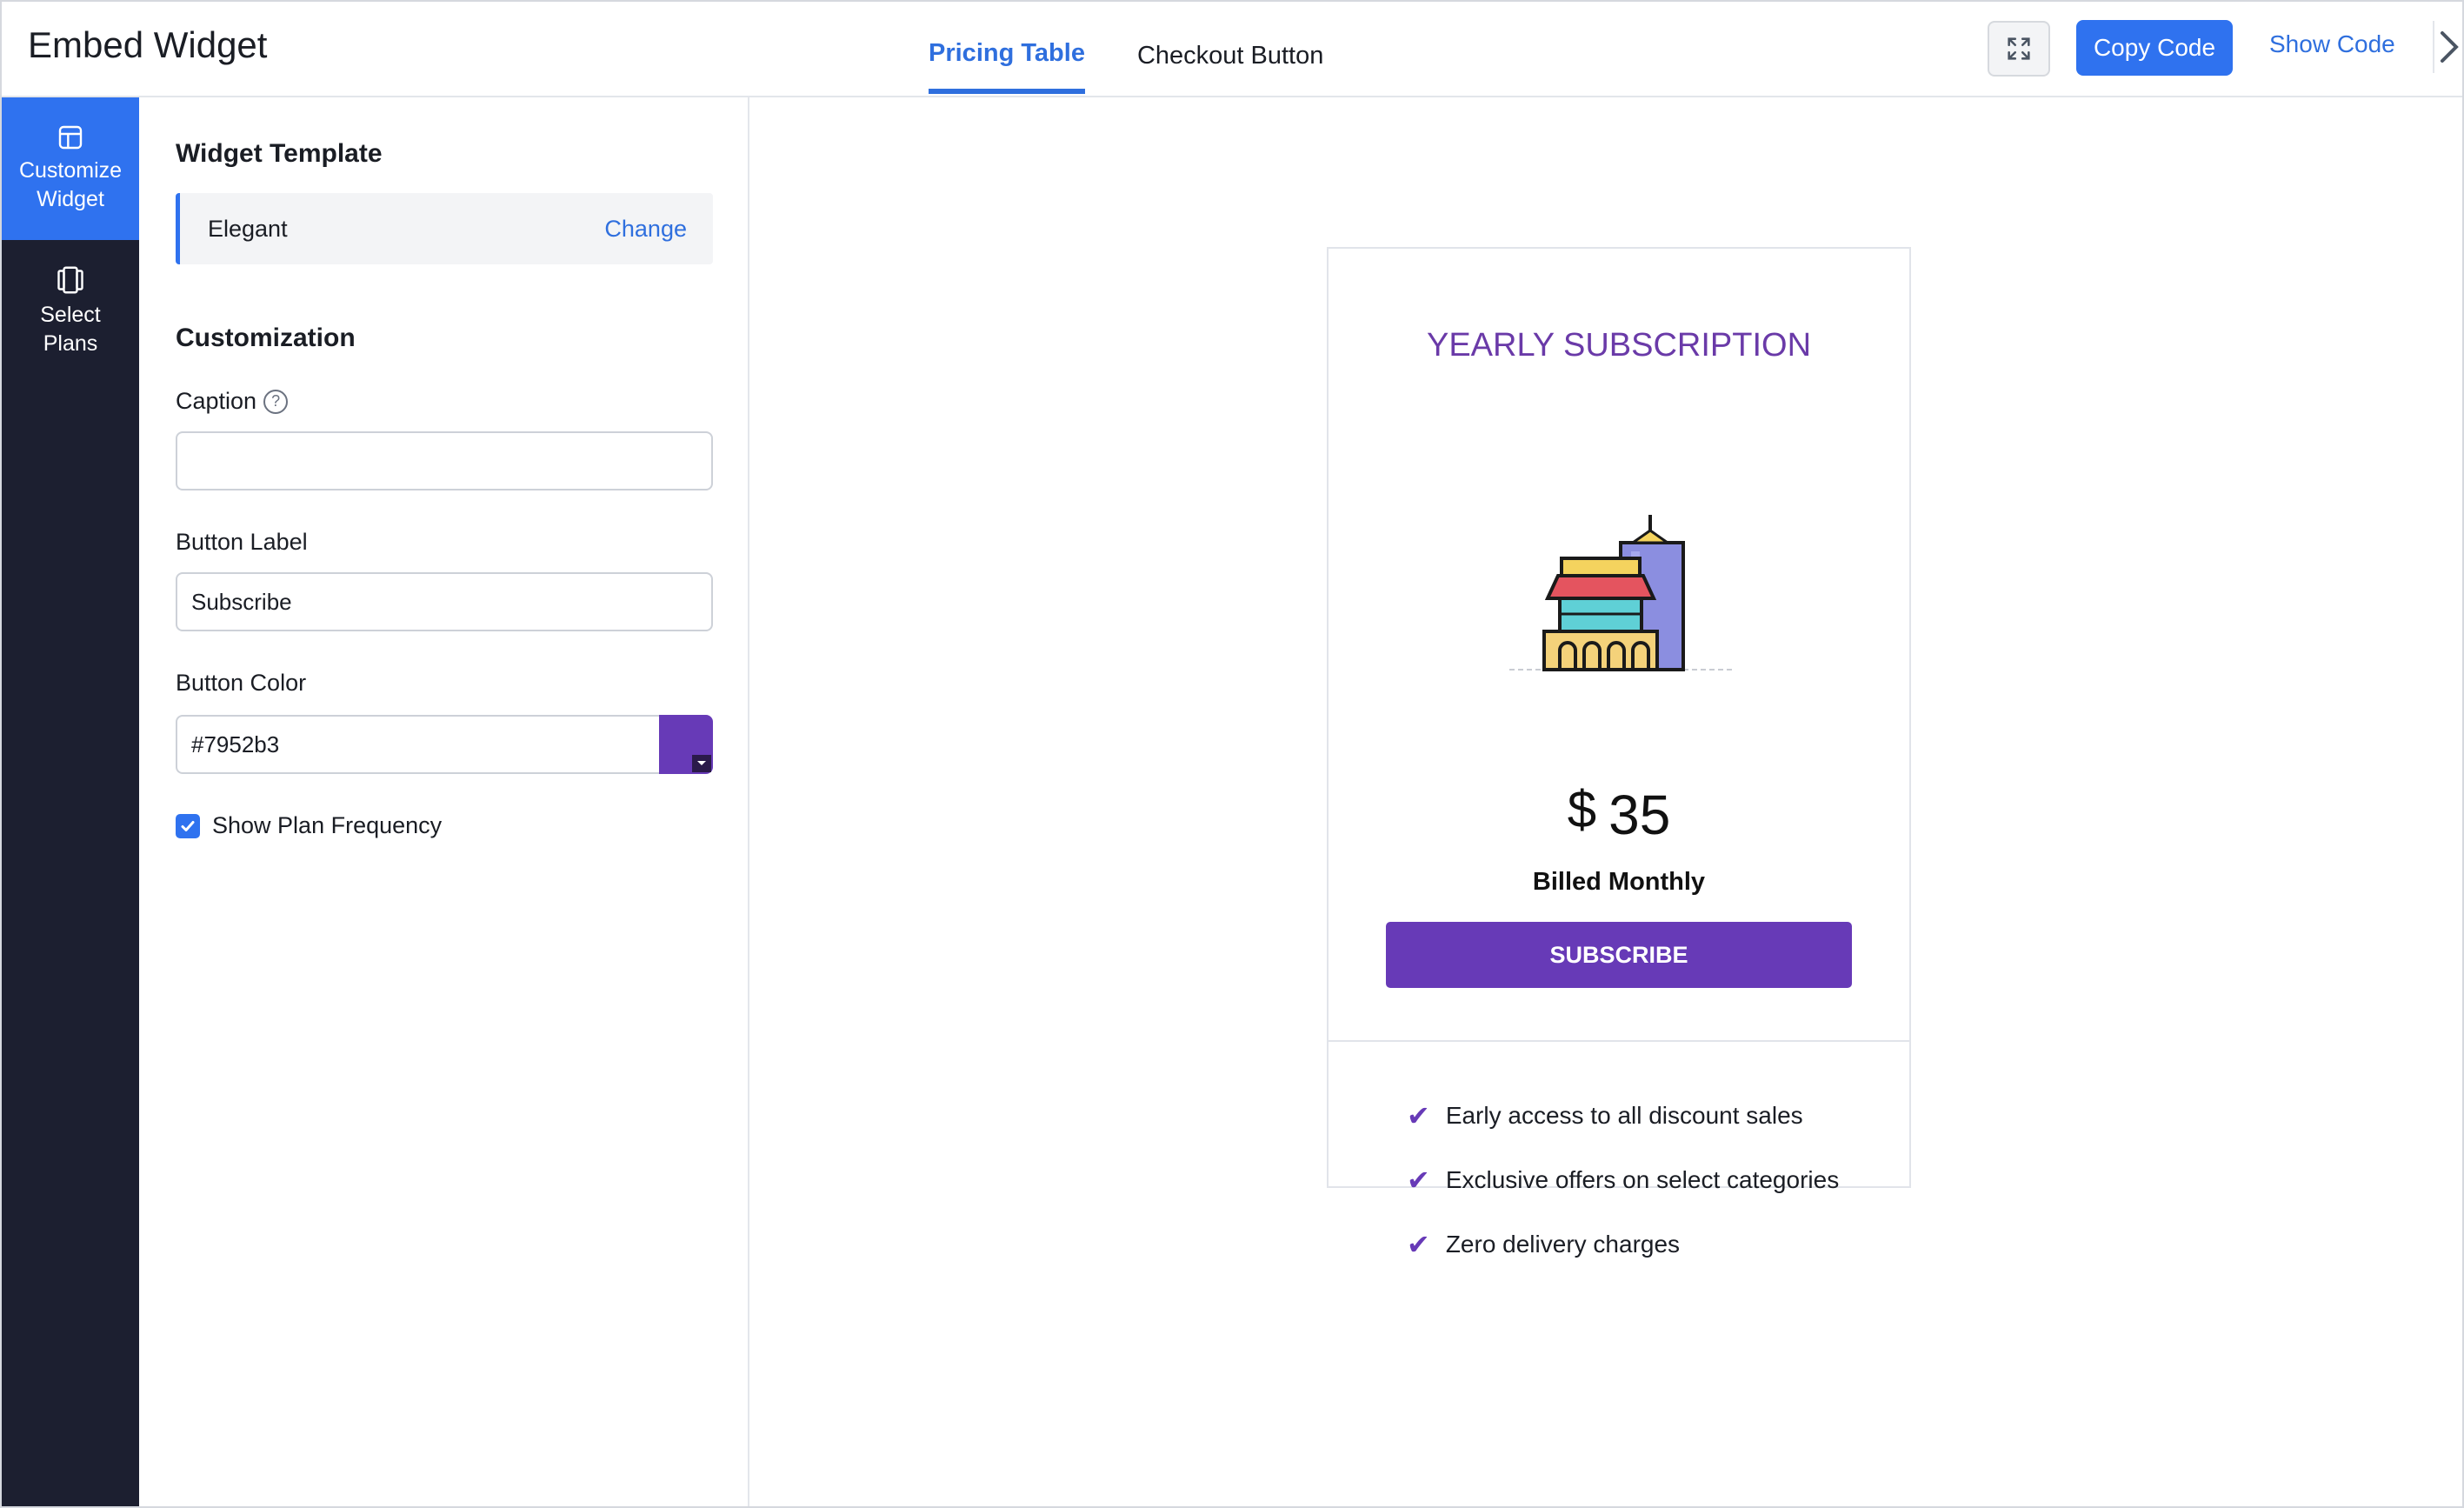  I want to click on expand-icon, so click(2019, 49).